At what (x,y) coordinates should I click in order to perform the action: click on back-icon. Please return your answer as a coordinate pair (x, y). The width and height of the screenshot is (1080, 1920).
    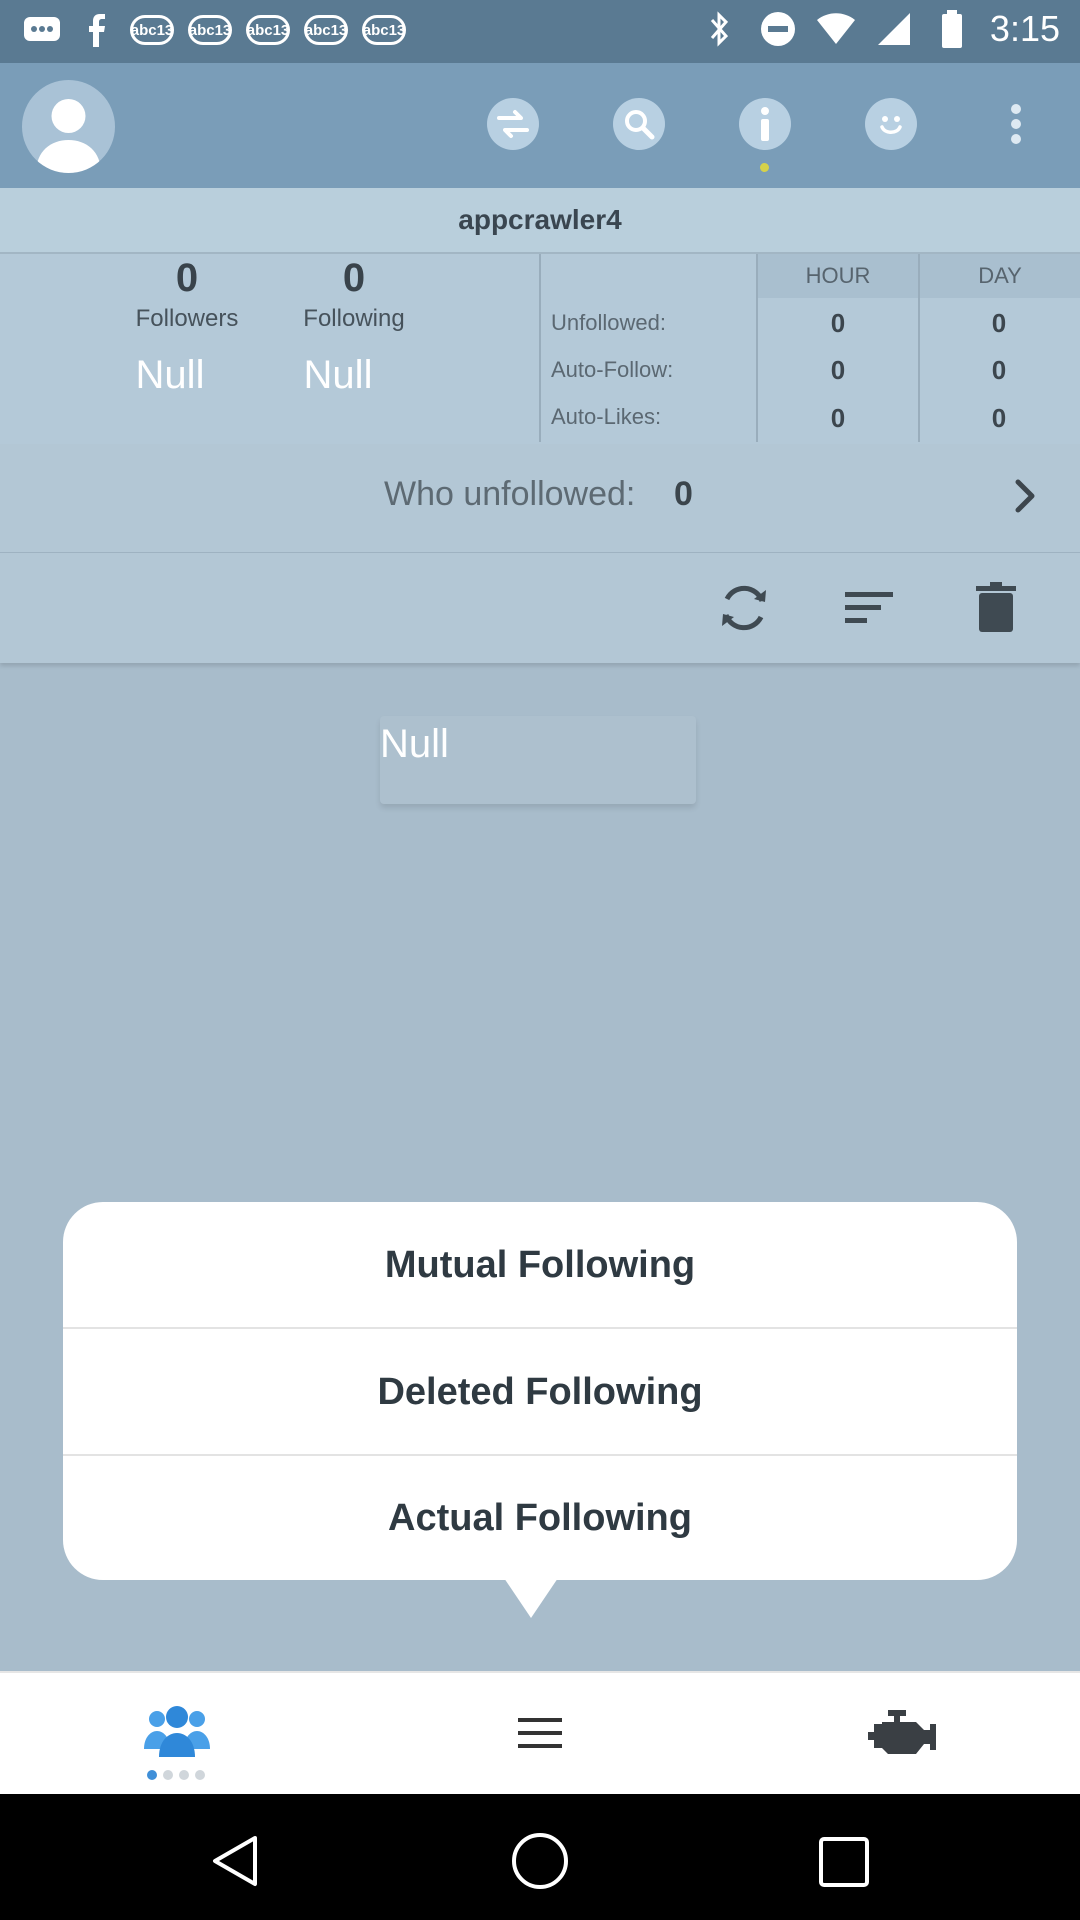
    Looking at the image, I should click on (235, 1861).